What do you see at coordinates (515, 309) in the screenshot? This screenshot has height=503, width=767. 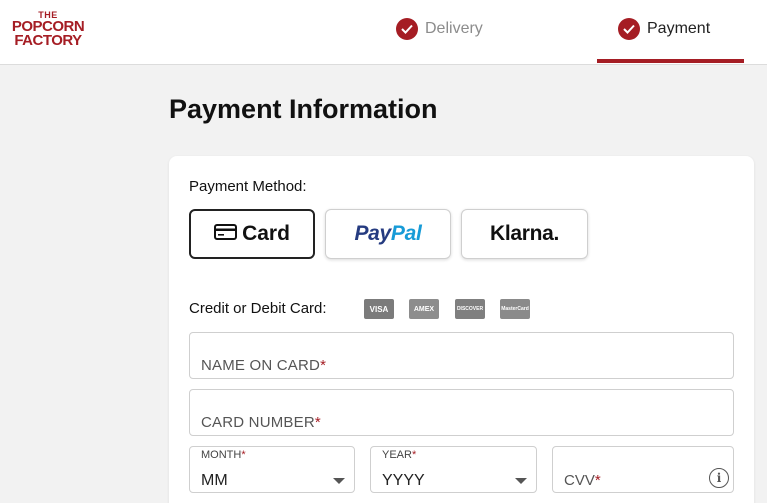 I see `mastercard-icon: MasterCard` at bounding box center [515, 309].